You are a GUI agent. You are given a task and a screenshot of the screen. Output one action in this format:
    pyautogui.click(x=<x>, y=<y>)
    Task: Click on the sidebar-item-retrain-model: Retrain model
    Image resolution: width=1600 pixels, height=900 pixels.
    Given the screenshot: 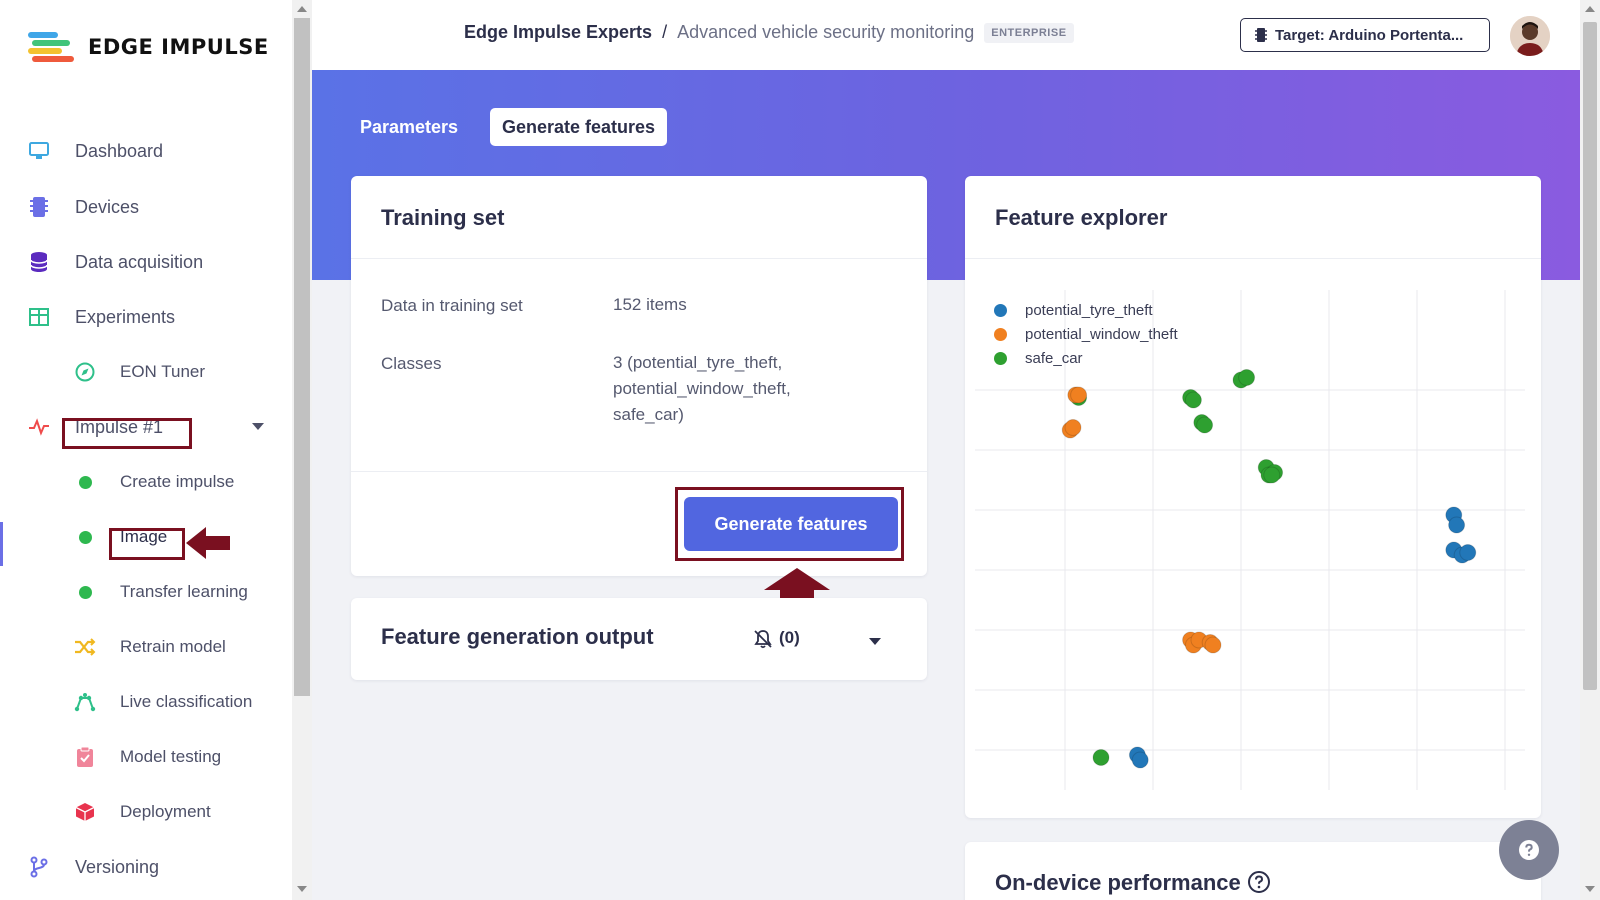 What is the action you would take?
    pyautogui.click(x=146, y=647)
    